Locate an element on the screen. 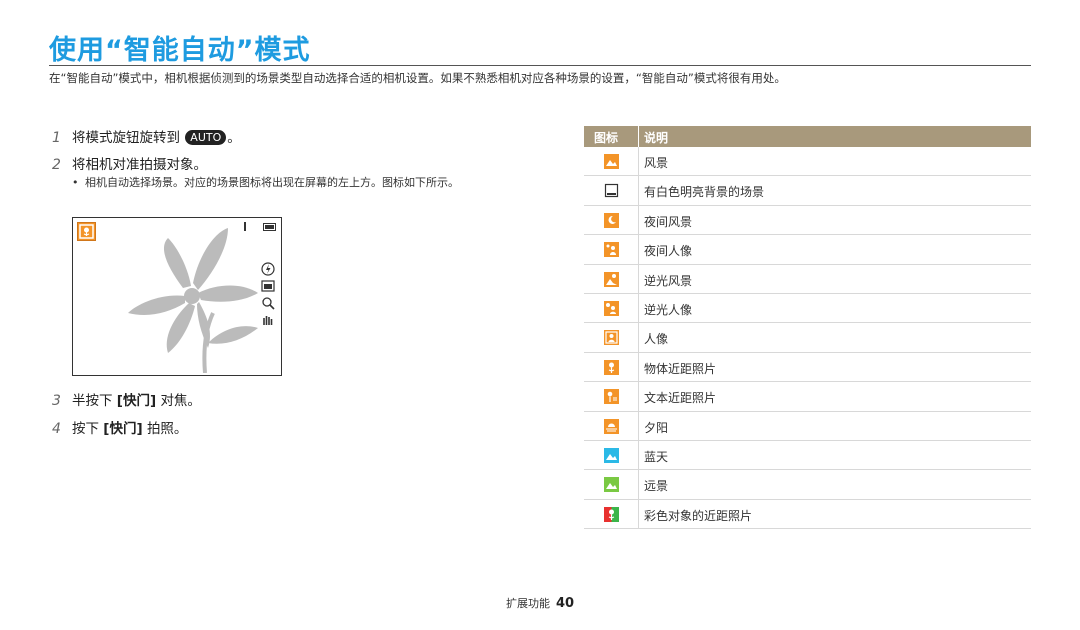  scene-label: 夜间风景 is located at coordinates (668, 221).